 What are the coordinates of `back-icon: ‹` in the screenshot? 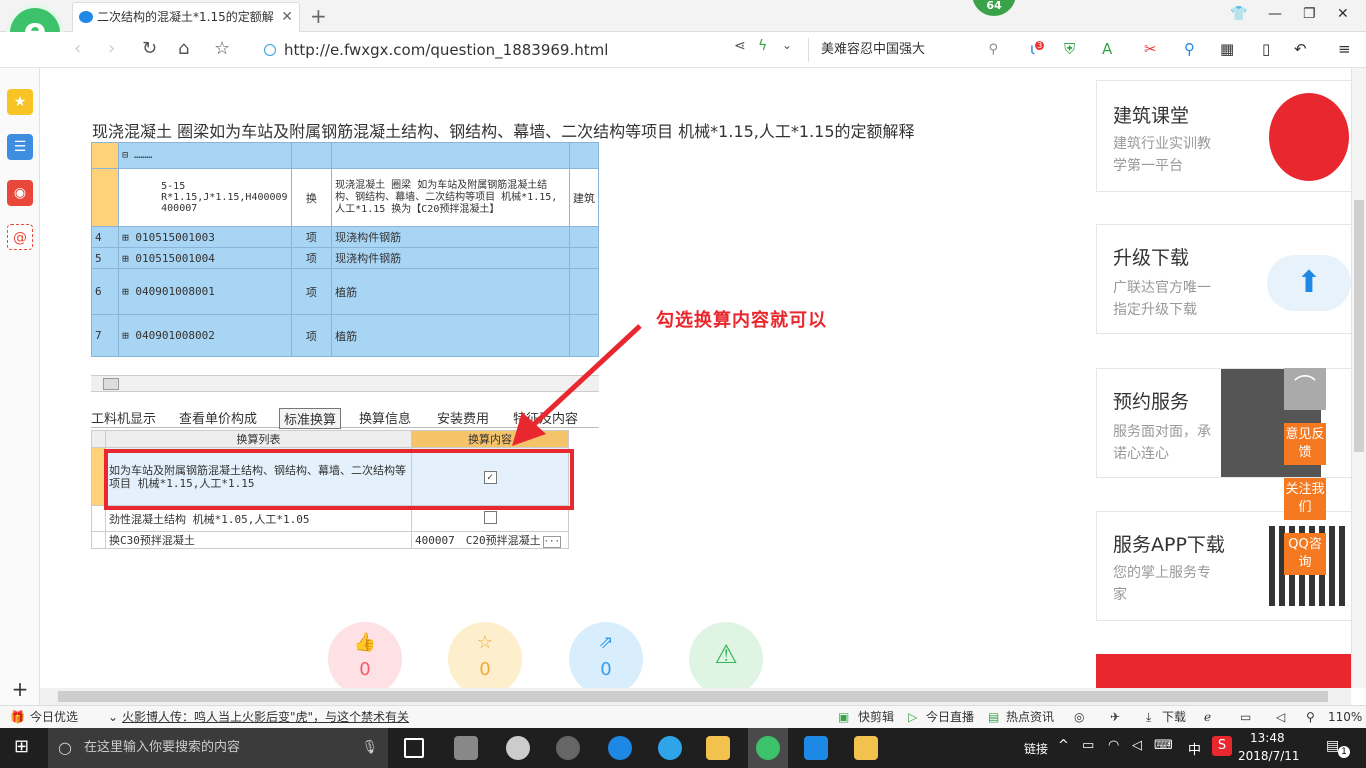 It's located at (77, 48).